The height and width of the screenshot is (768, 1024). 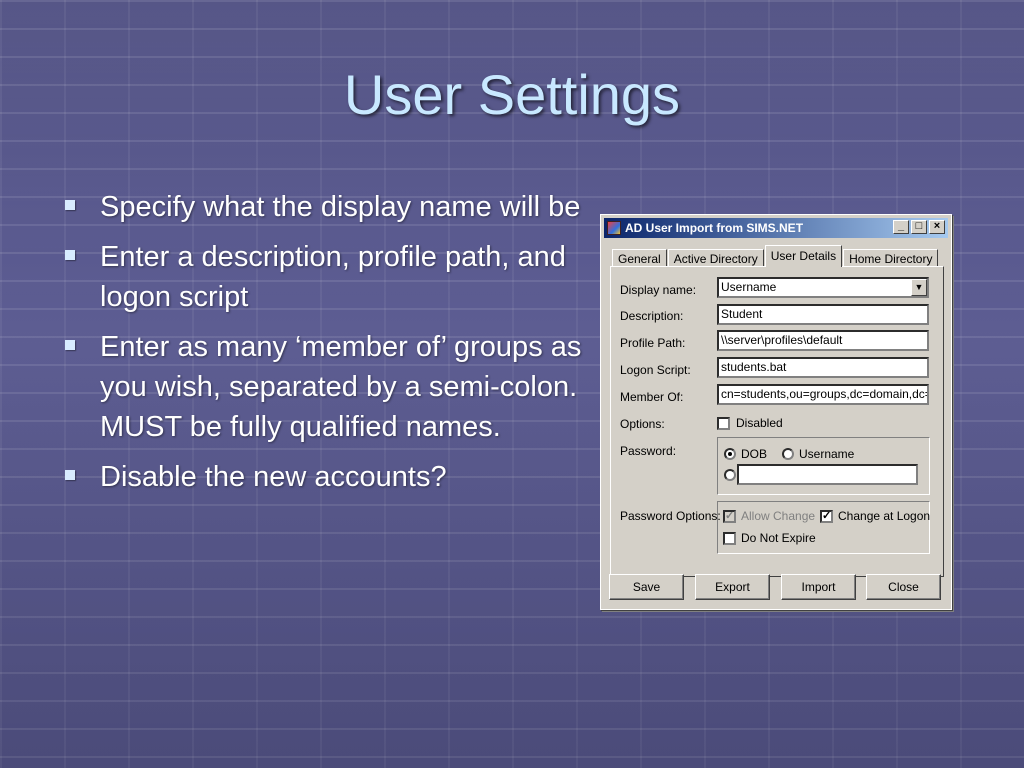 I want to click on logon-script-field: students.bat, so click(x=823, y=367).